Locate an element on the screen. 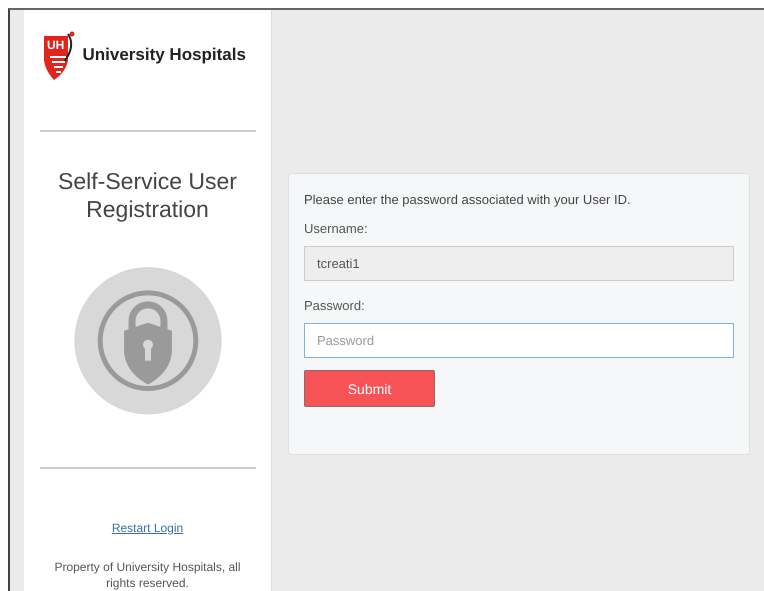 This screenshot has width=764, height=591. restart-login-link: Restart Login is located at coordinates (148, 527).